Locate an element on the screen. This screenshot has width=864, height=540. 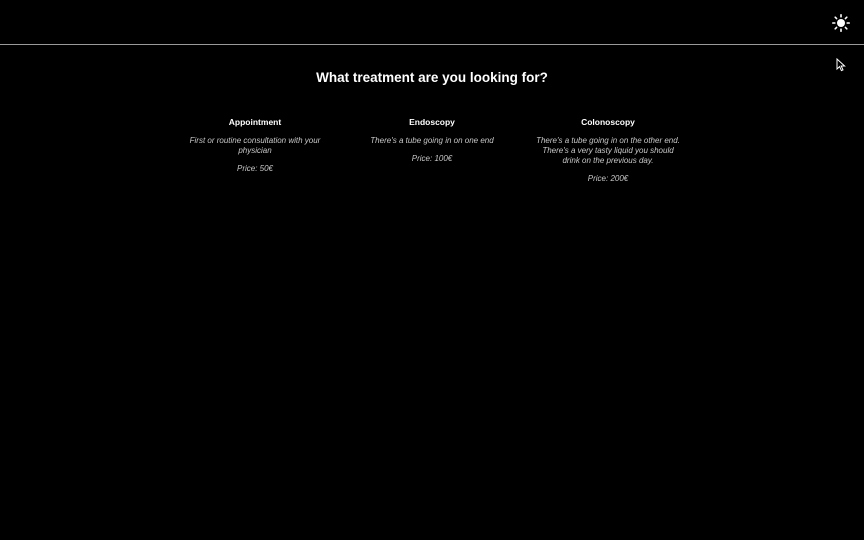
treatment-description: There's a tube going in on one end is located at coordinates (432, 140).